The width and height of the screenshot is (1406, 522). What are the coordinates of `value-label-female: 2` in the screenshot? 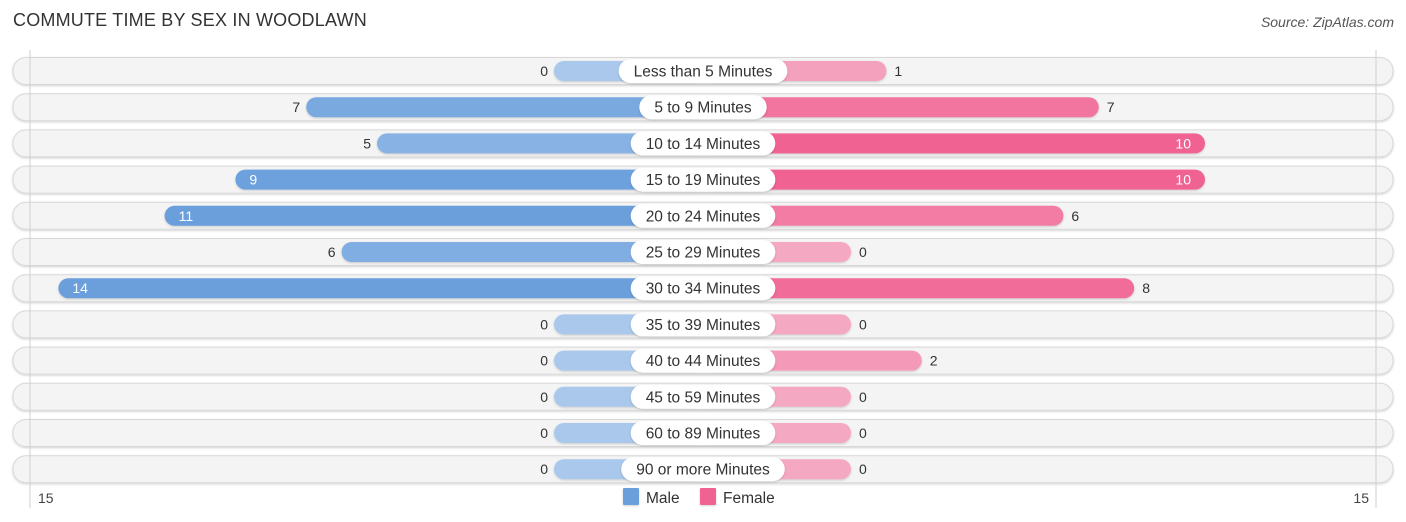 It's located at (934, 361).